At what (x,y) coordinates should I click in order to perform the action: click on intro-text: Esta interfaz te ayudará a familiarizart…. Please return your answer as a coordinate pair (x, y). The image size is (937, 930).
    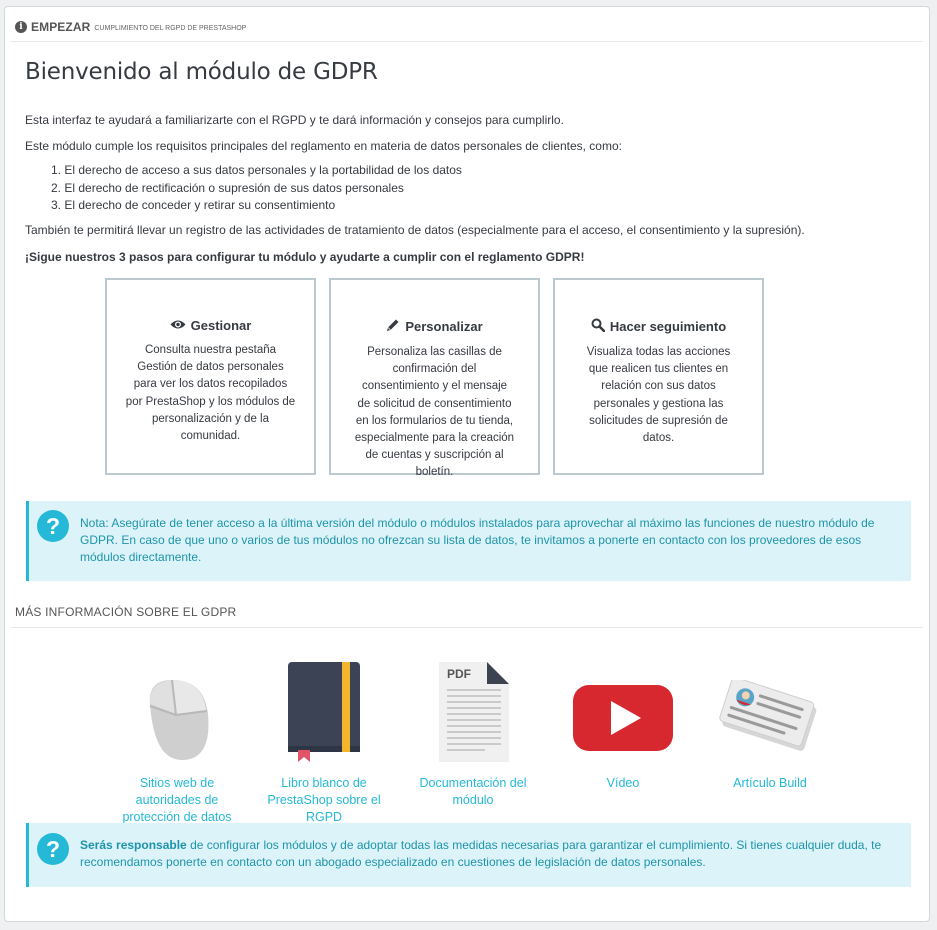
    Looking at the image, I should click on (294, 120).